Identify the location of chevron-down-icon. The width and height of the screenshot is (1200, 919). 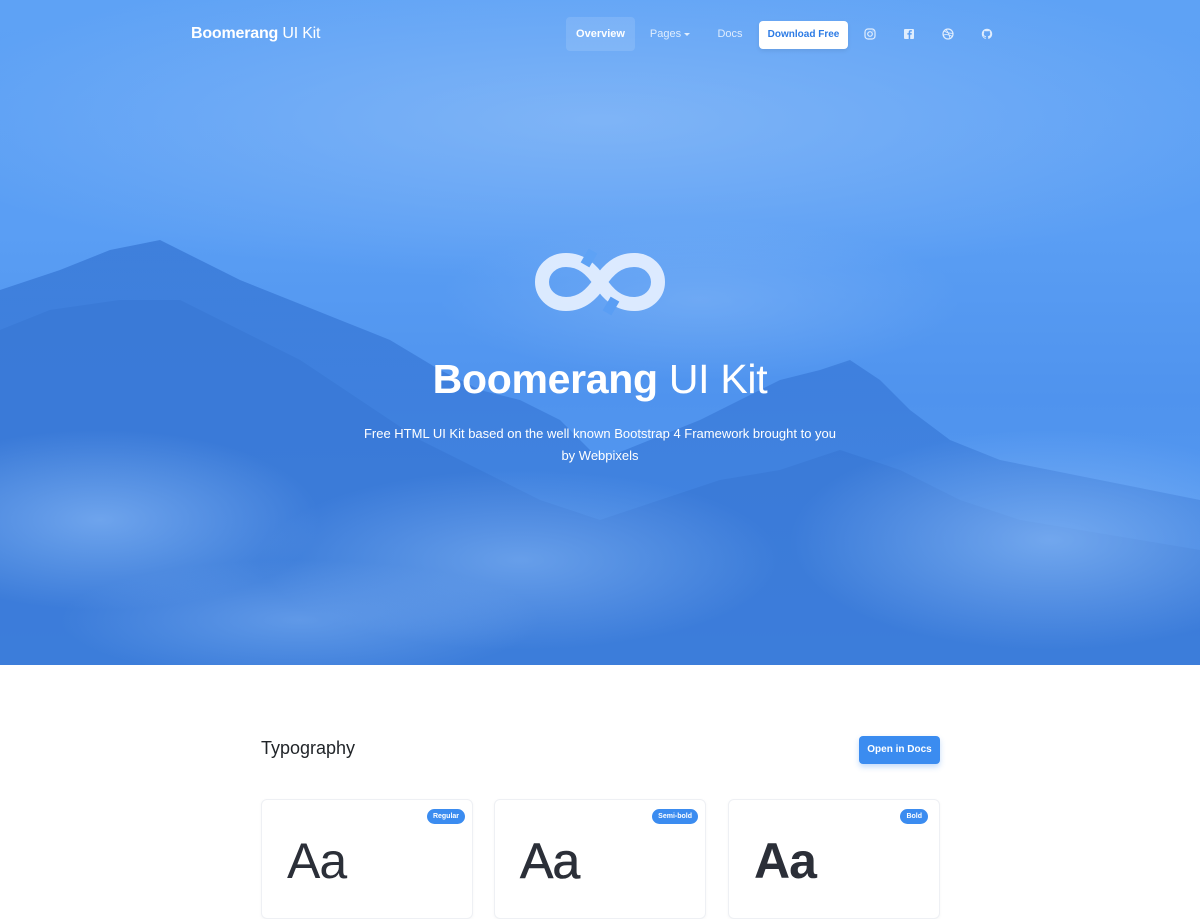
(687, 34).